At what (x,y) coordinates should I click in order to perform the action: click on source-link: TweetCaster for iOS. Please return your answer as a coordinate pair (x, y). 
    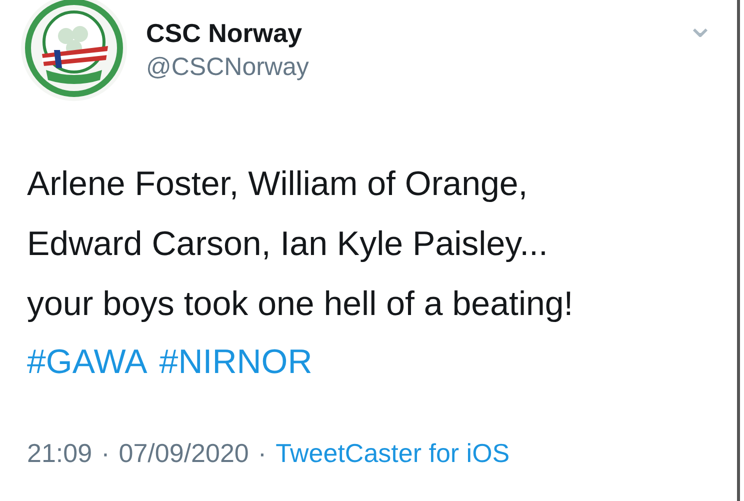
    Looking at the image, I should click on (393, 453).